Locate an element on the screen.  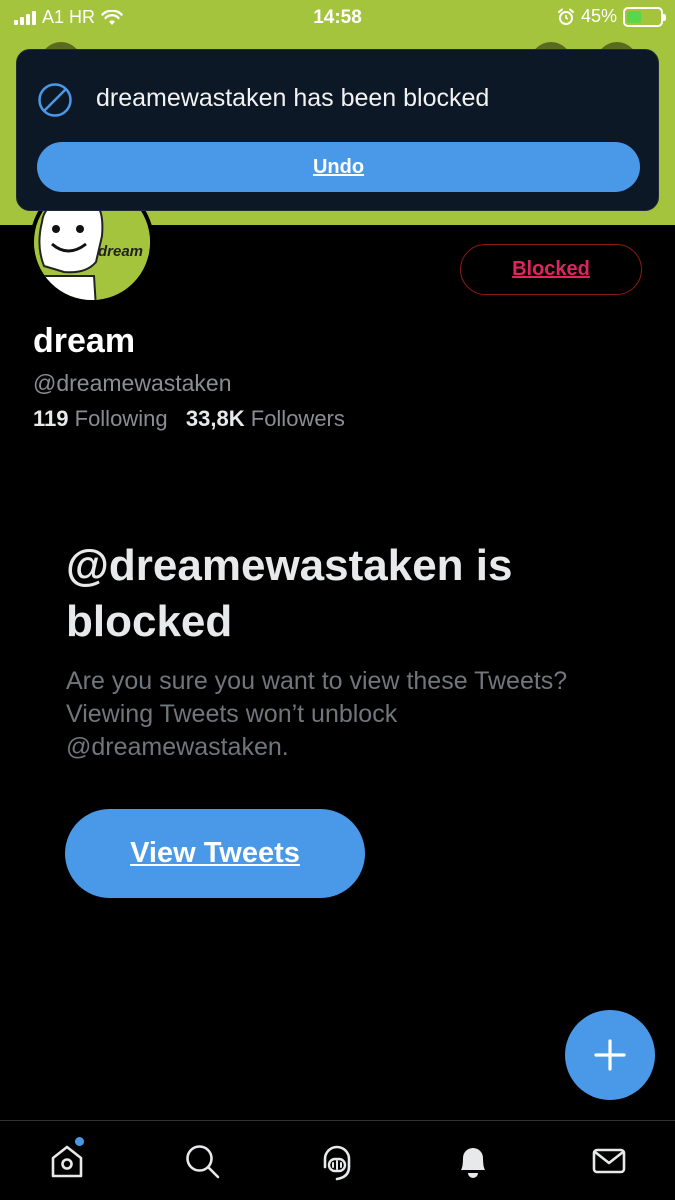
compose-tweet-button is located at coordinates (610, 1055).